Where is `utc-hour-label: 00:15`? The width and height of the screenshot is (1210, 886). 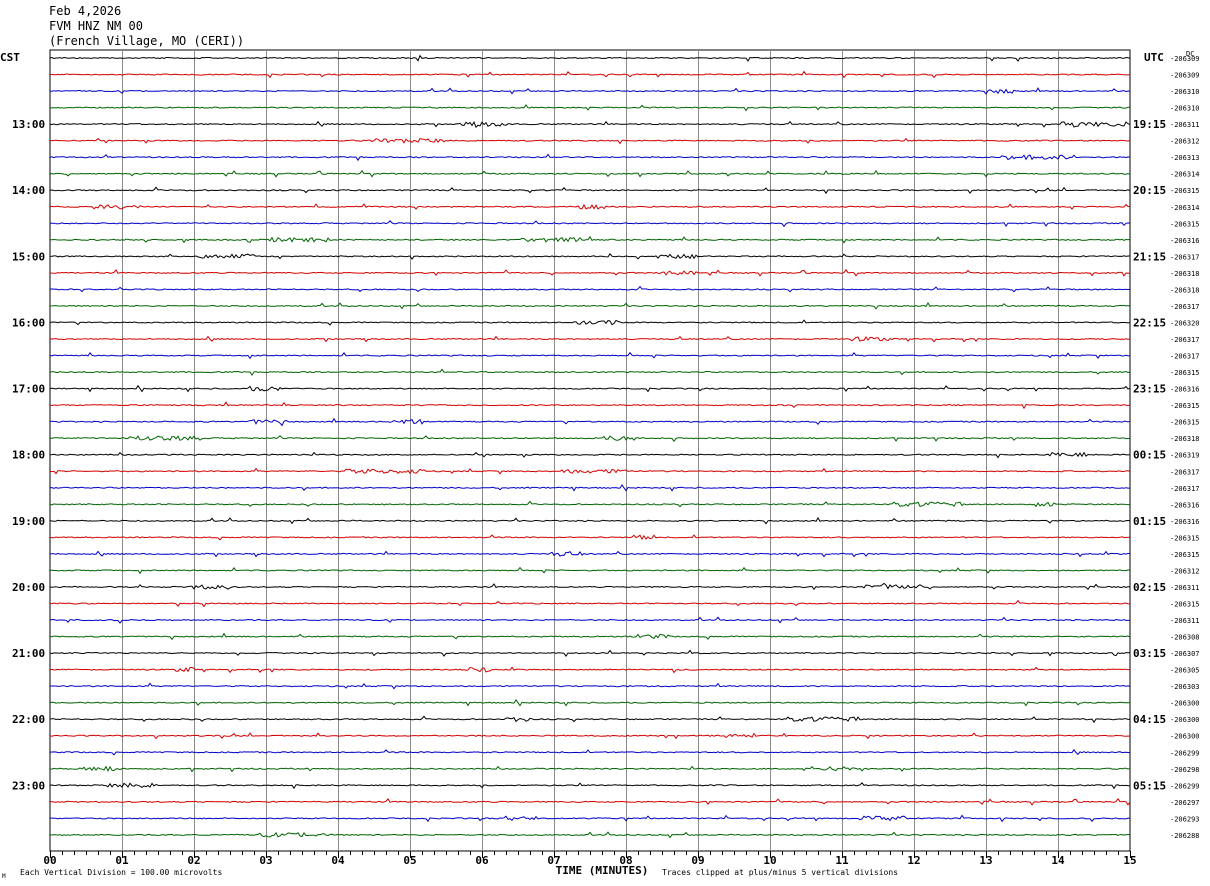 utc-hour-label: 00:15 is located at coordinates (1149, 455).